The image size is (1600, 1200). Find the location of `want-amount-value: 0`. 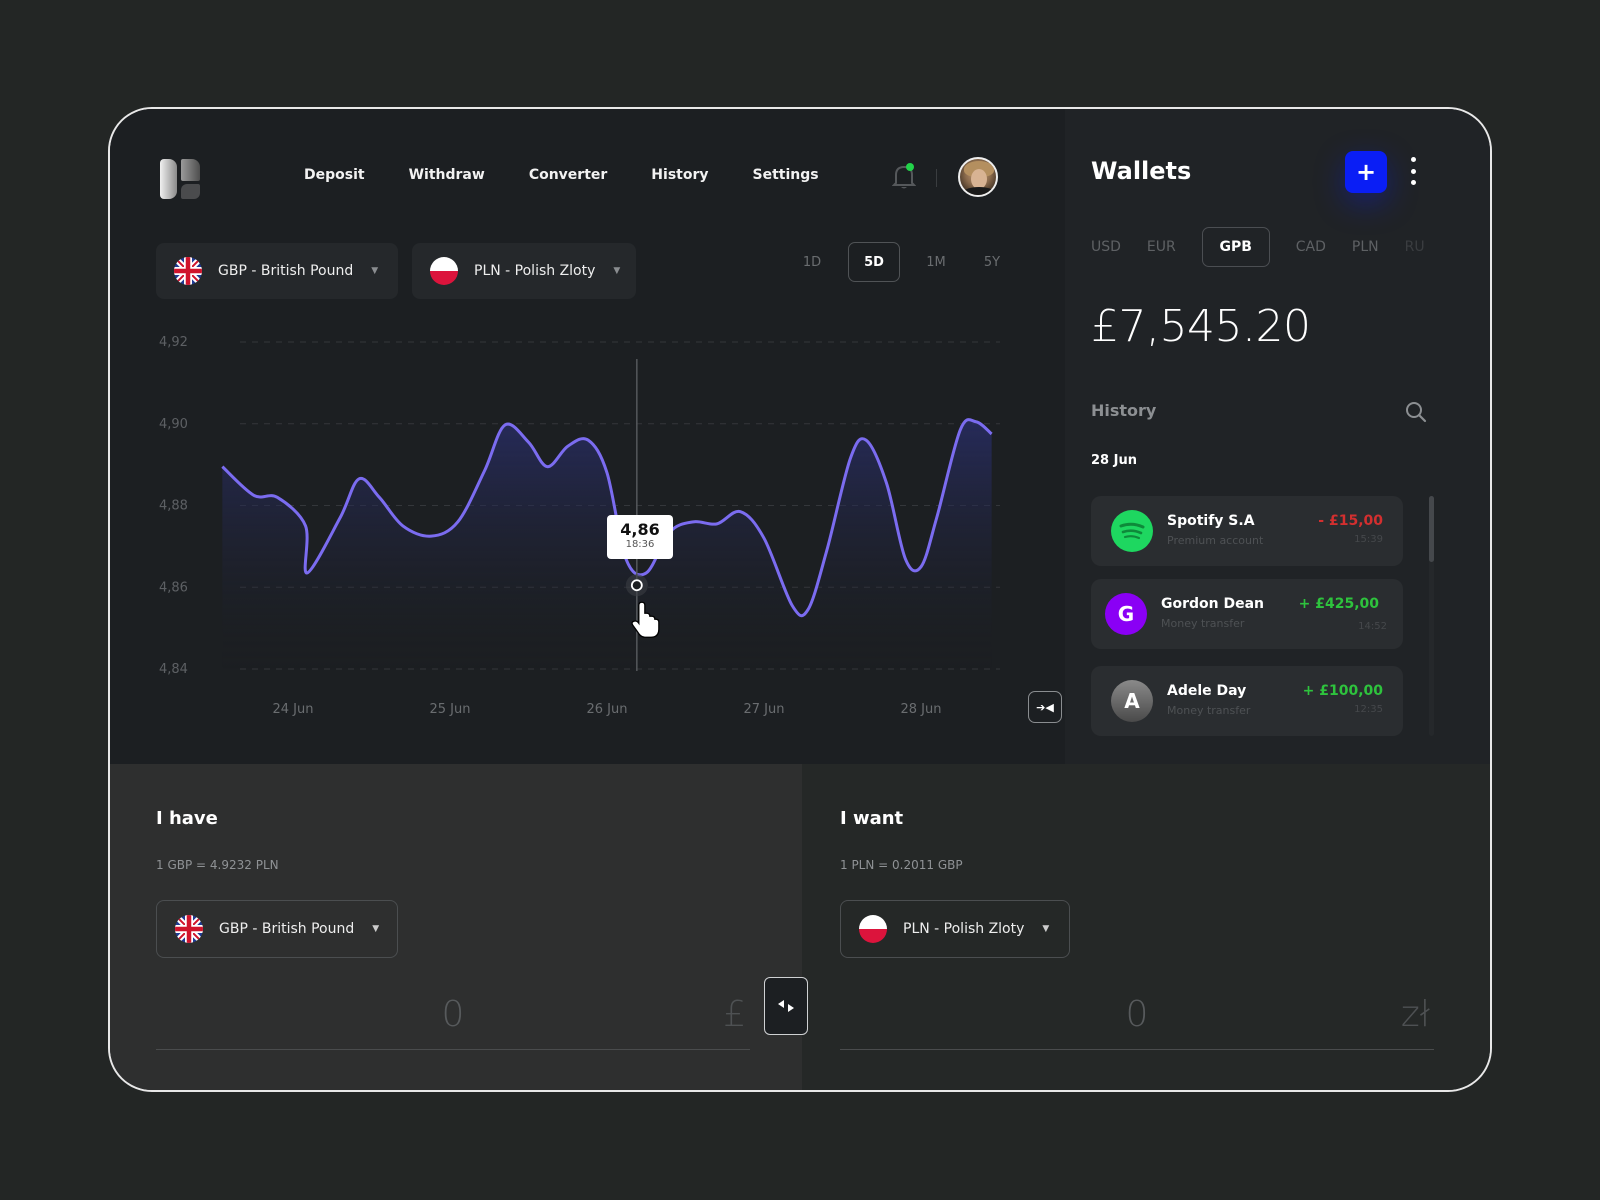

want-amount-value: 0 is located at coordinates (1137, 1014).